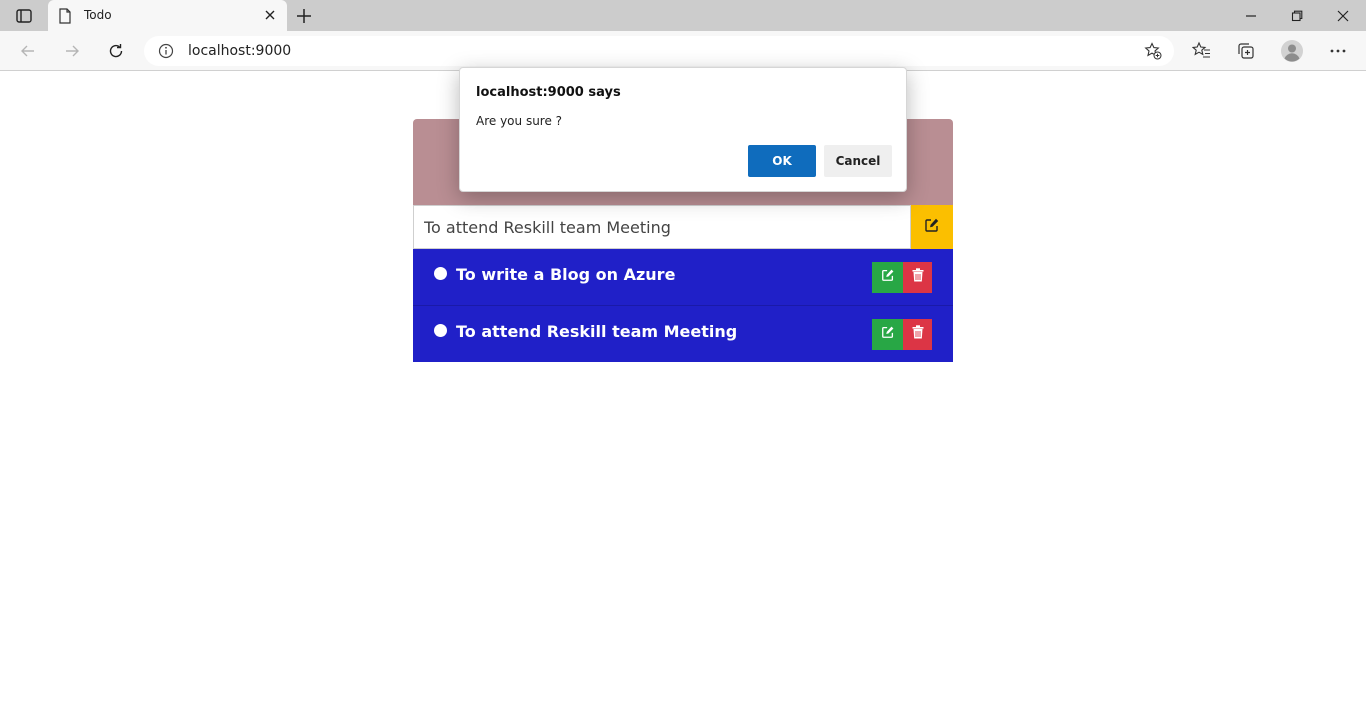 The height and width of the screenshot is (721, 1366). Describe the element at coordinates (304, 16) in the screenshot. I see `plus-icon` at that location.